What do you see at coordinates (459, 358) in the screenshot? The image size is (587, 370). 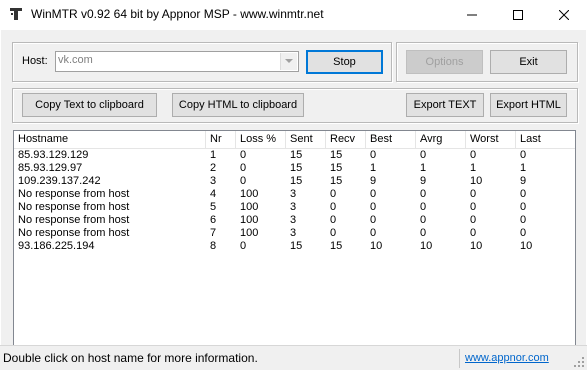 I see `status-divider` at bounding box center [459, 358].